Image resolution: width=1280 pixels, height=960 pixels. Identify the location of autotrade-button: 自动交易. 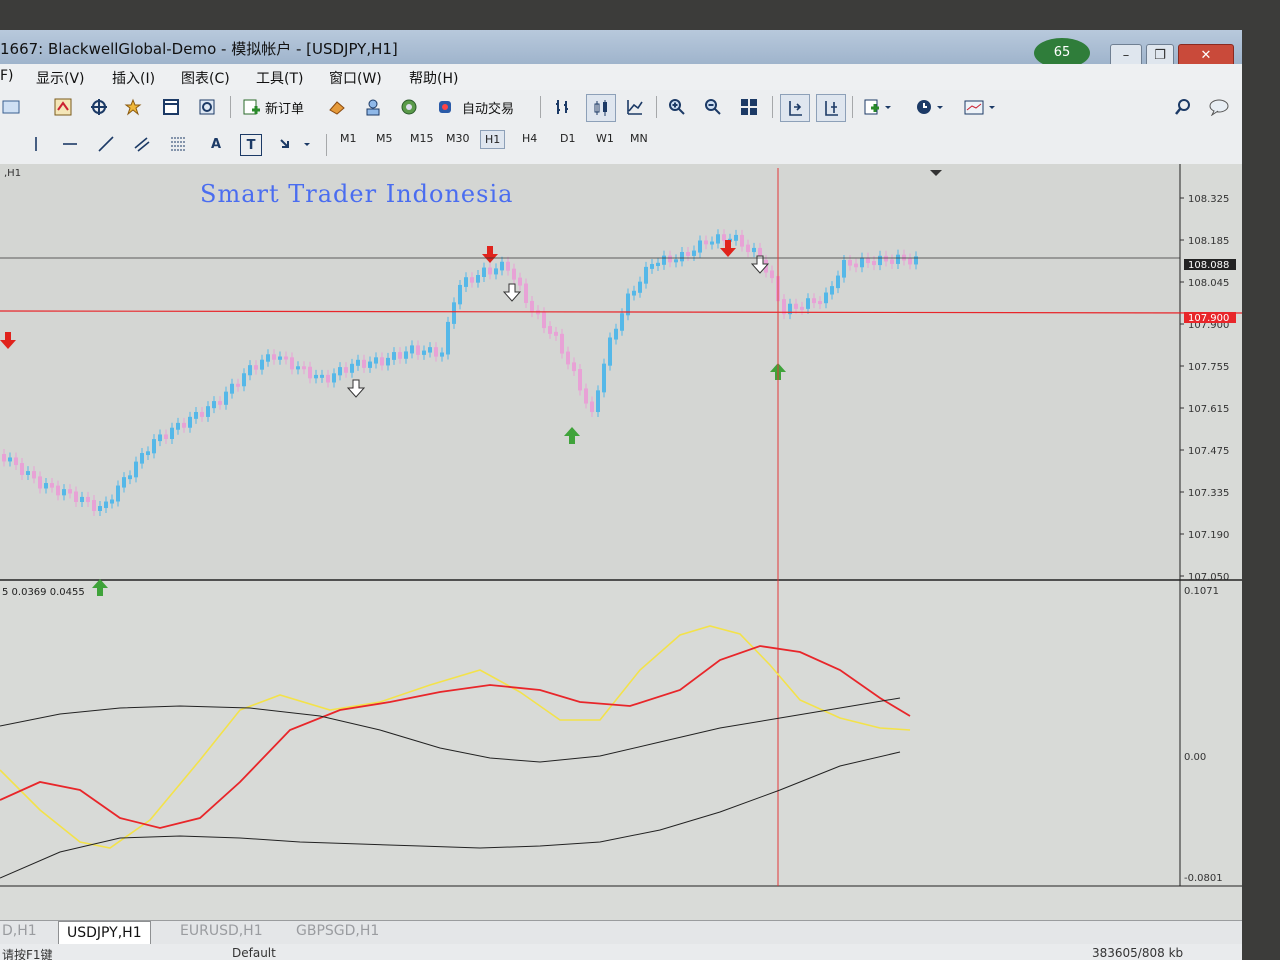
(488, 107).